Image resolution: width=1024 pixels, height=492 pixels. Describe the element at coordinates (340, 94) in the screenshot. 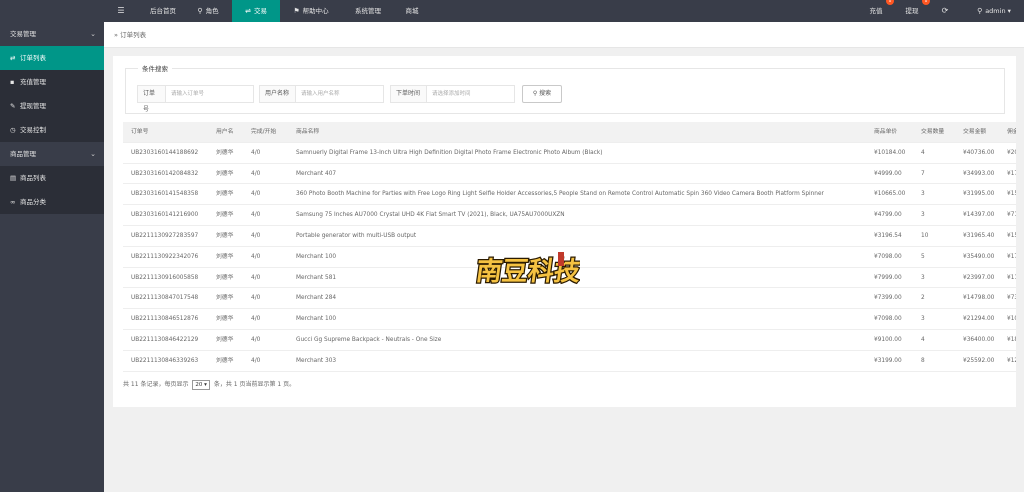

I see `username-input: 请输入用户名称` at that location.